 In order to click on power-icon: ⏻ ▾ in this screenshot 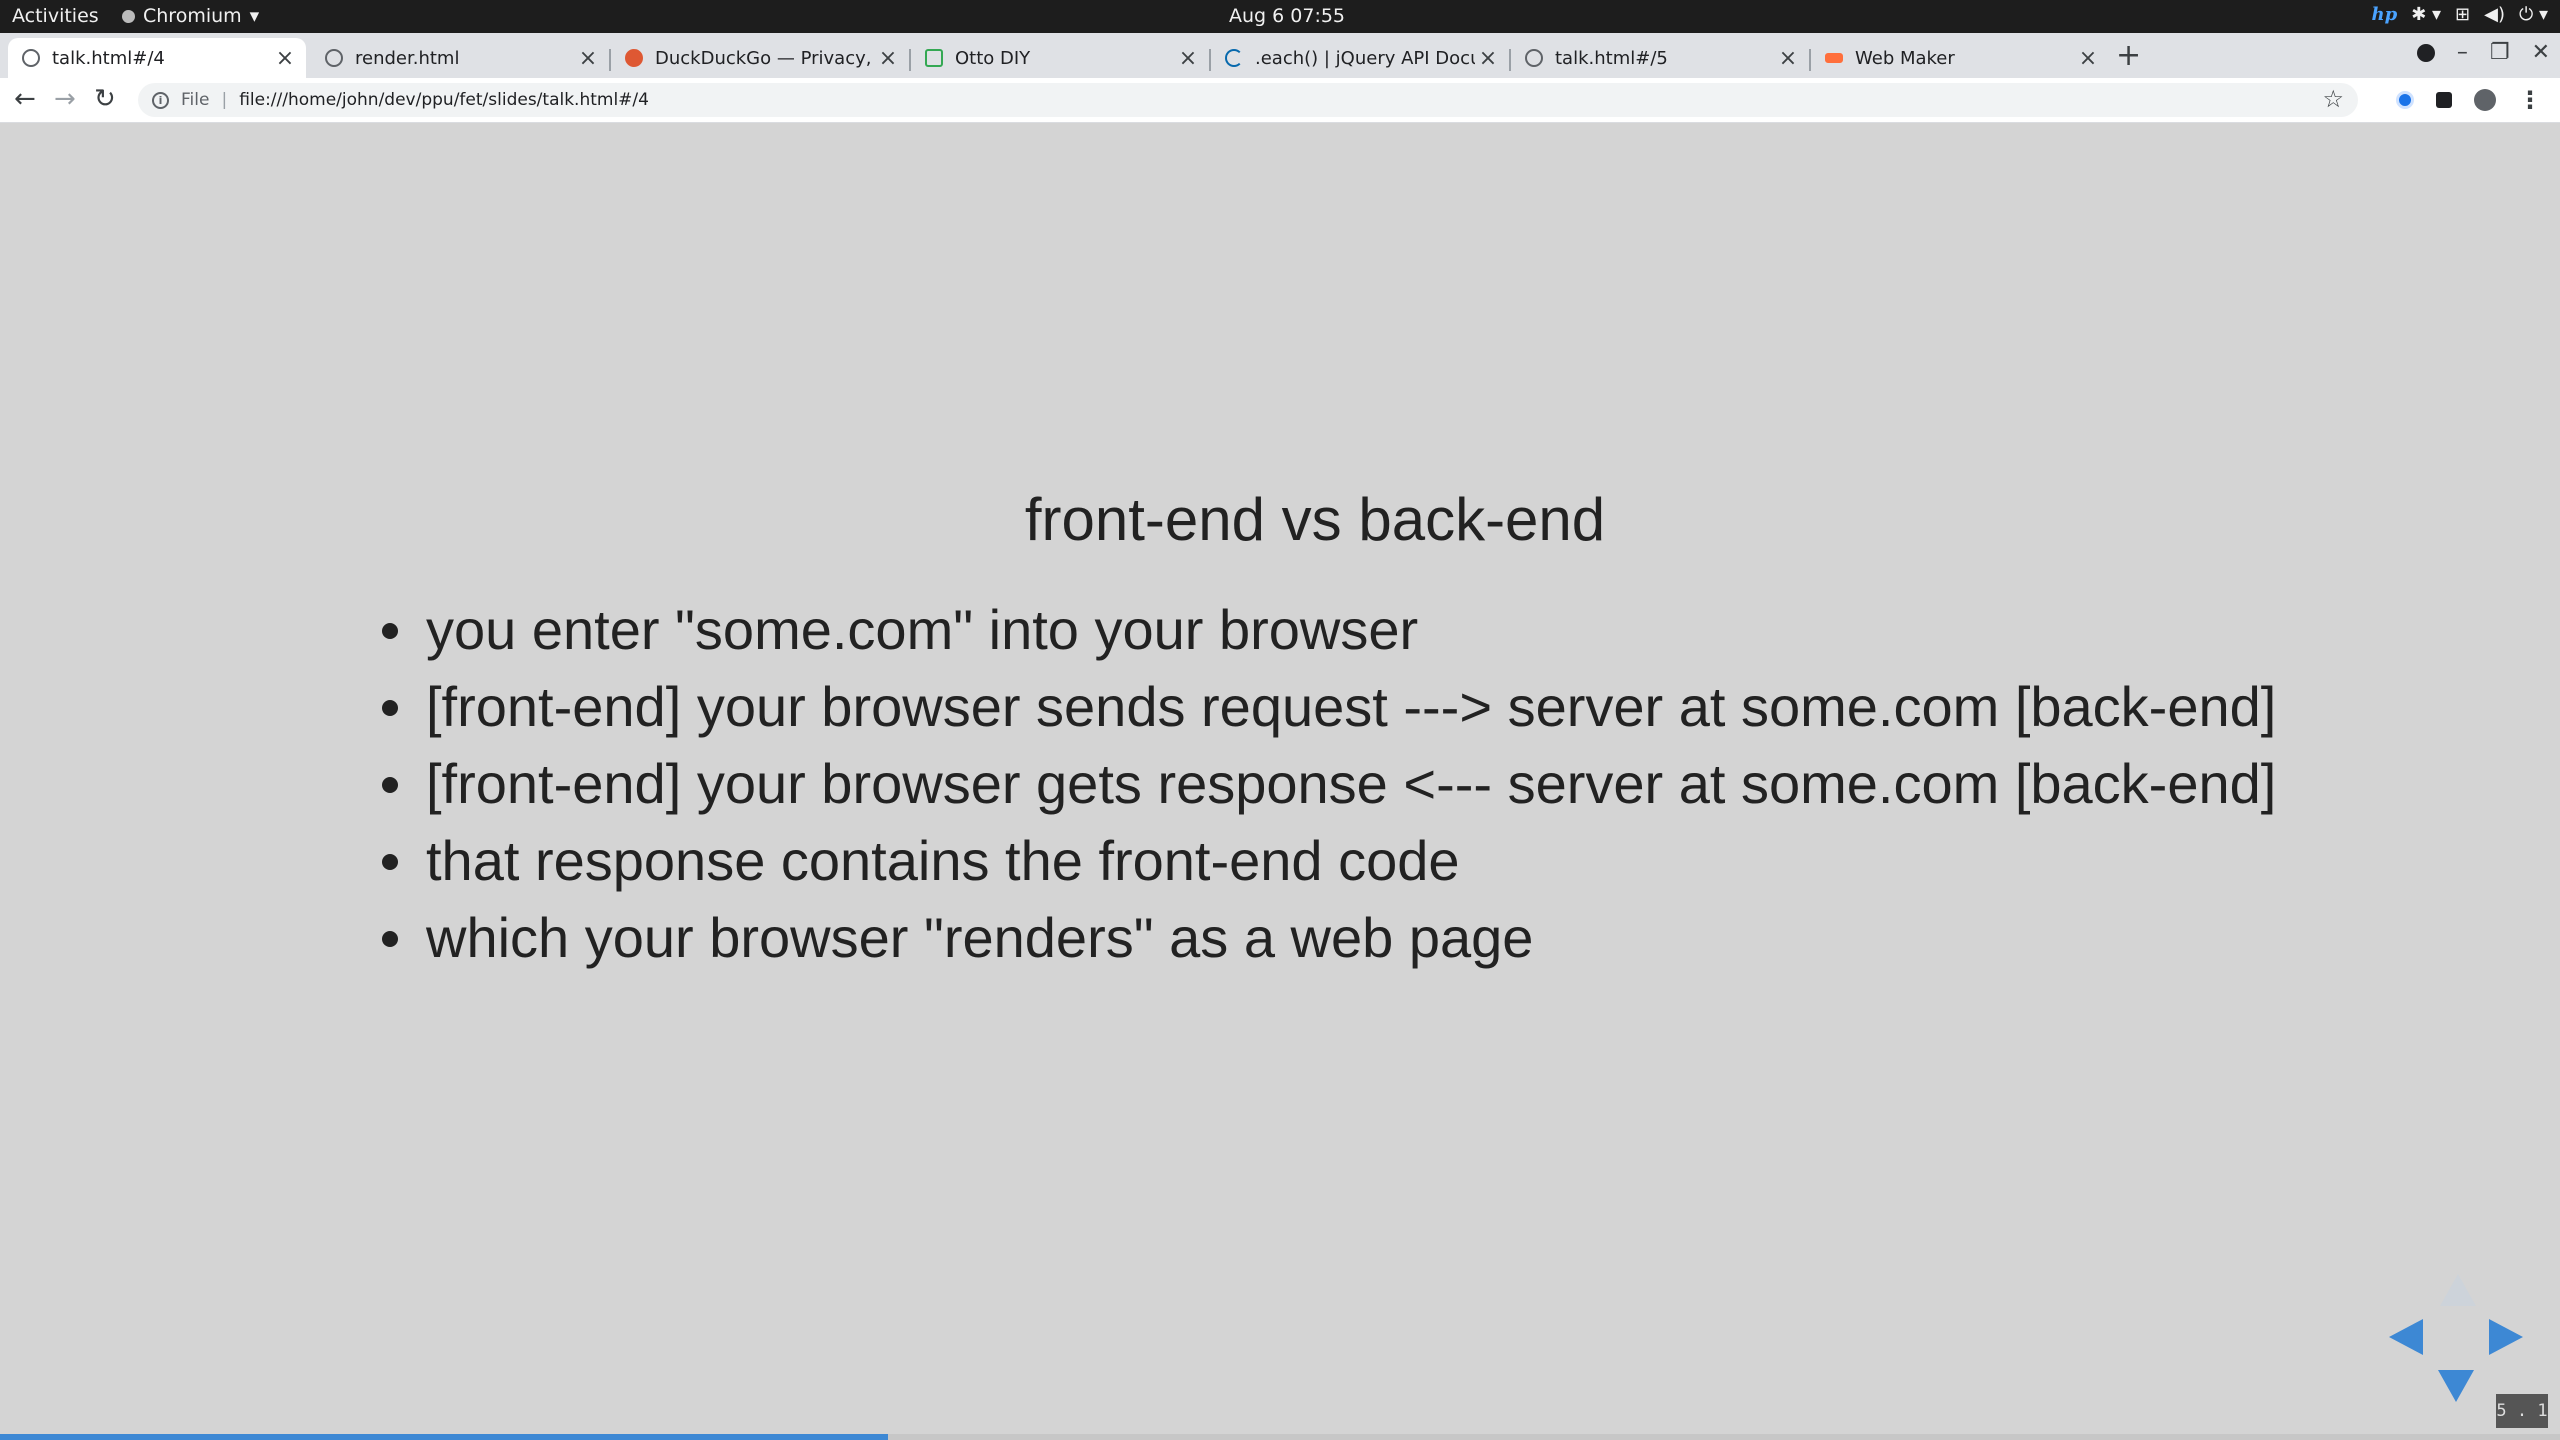, I will do `click(2533, 14)`.